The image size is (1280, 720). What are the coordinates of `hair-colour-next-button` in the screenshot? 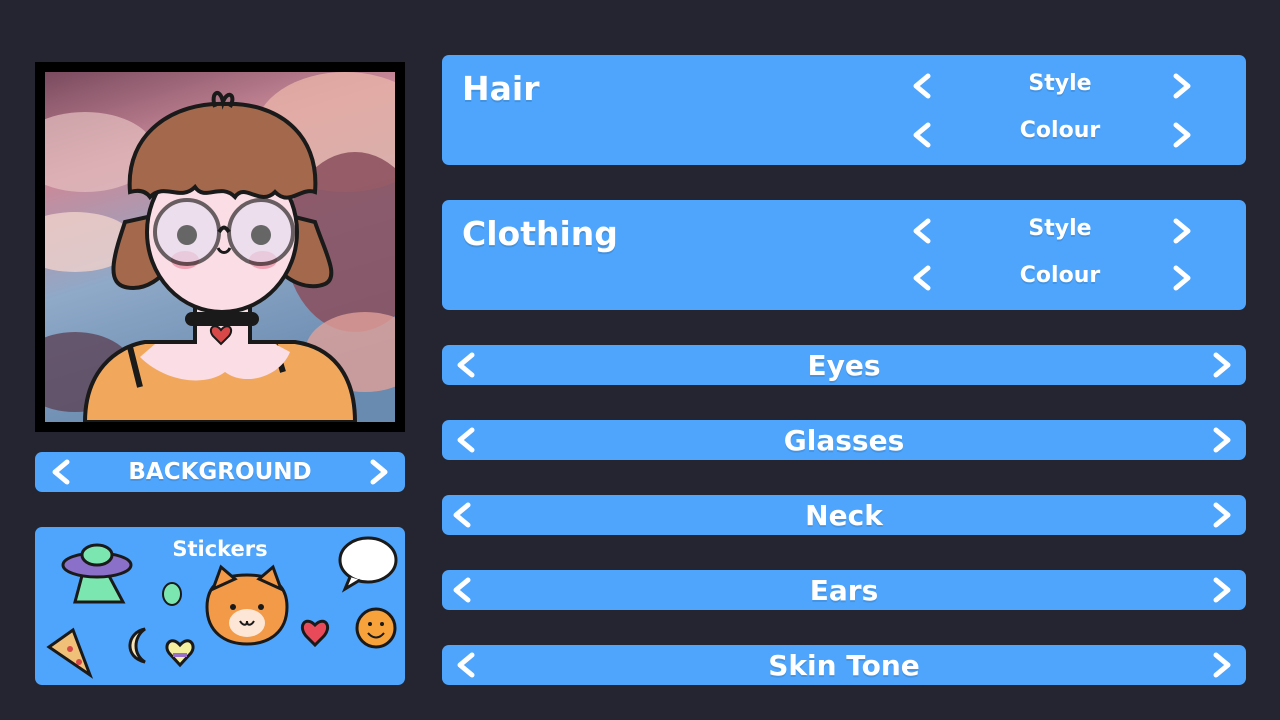 It's located at (1181, 135).